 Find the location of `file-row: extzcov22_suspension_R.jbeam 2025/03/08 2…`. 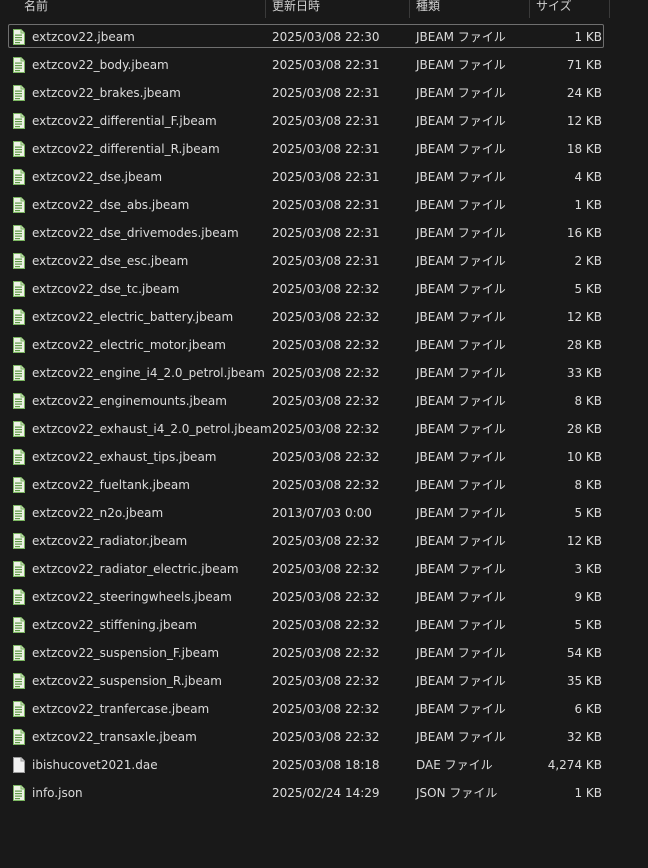

file-row: extzcov22_suspension_R.jbeam 2025/03/08 2… is located at coordinates (324, 681).